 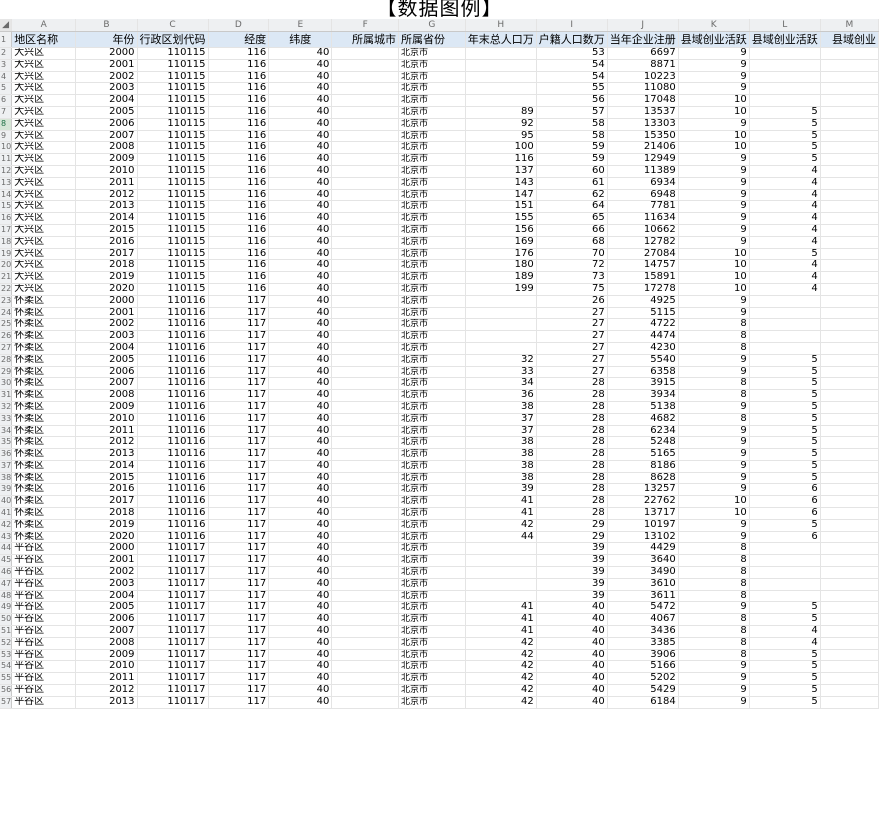 What do you see at coordinates (572, 112) in the screenshot?
I see `data-cell: 57` at bounding box center [572, 112].